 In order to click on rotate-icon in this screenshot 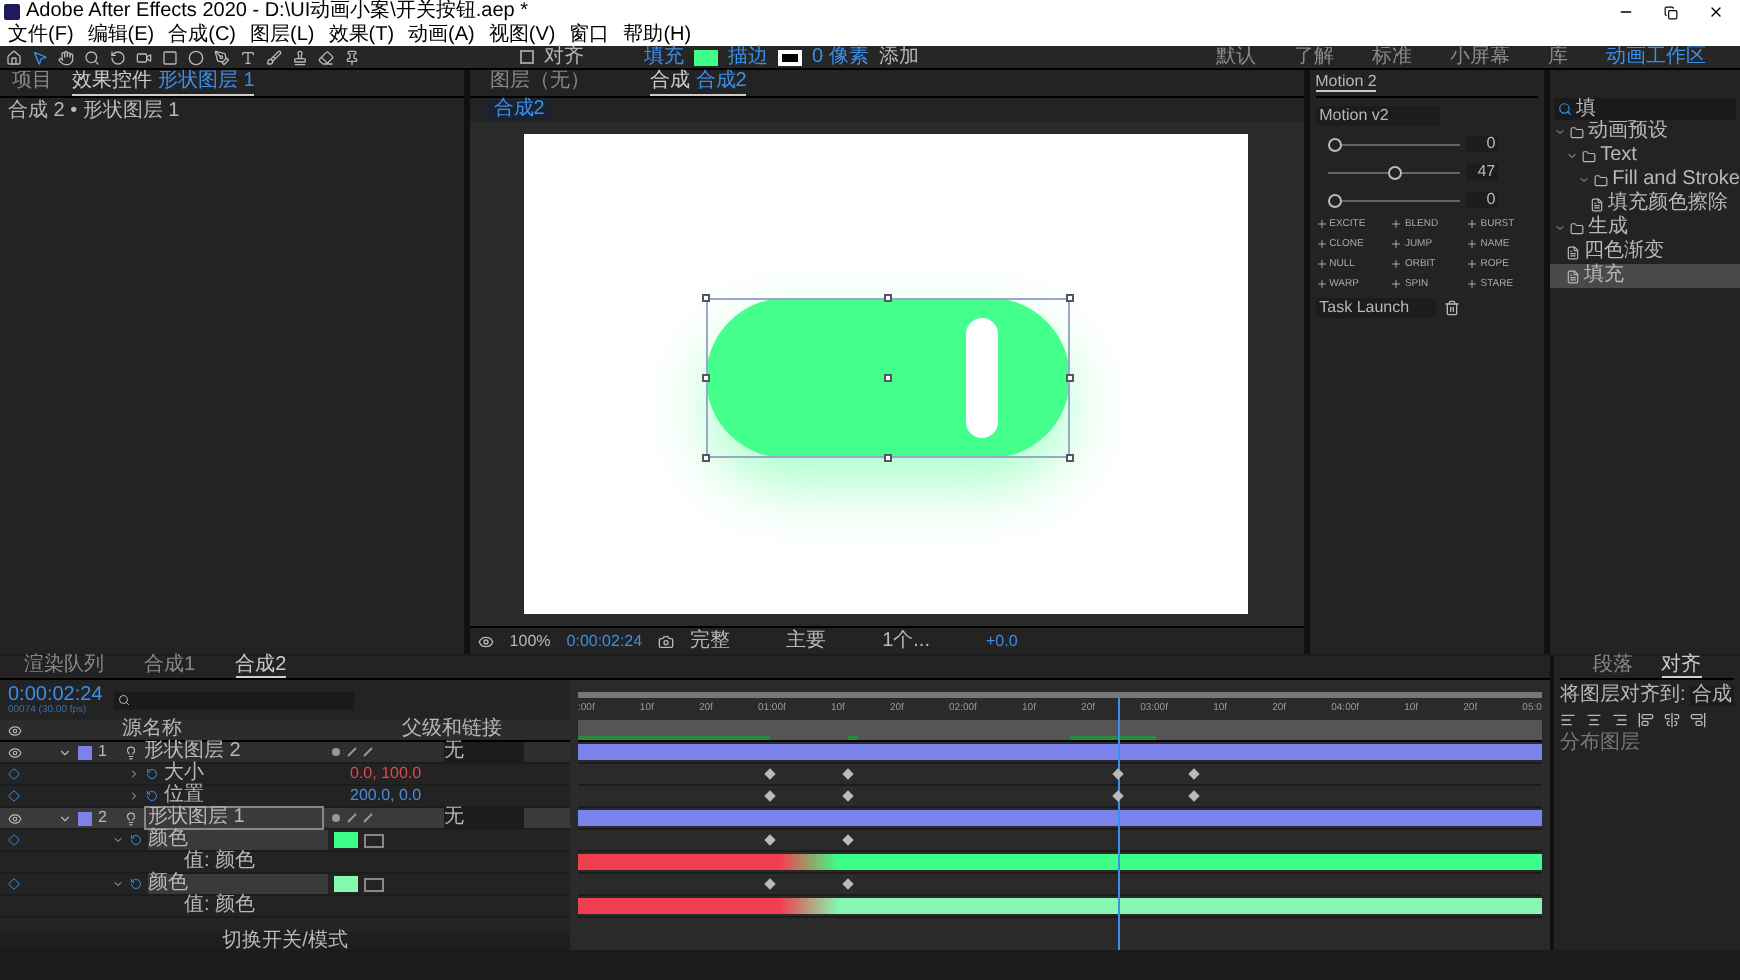, I will do `click(118, 57)`.